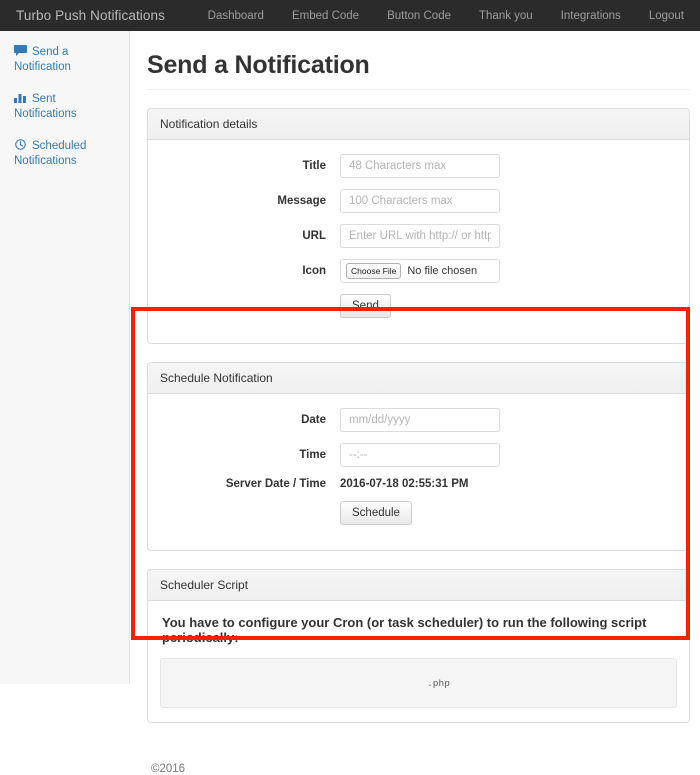  What do you see at coordinates (404, 484) in the screenshot?
I see `server-time-value: 2016-07-18 02:55:31 PM` at bounding box center [404, 484].